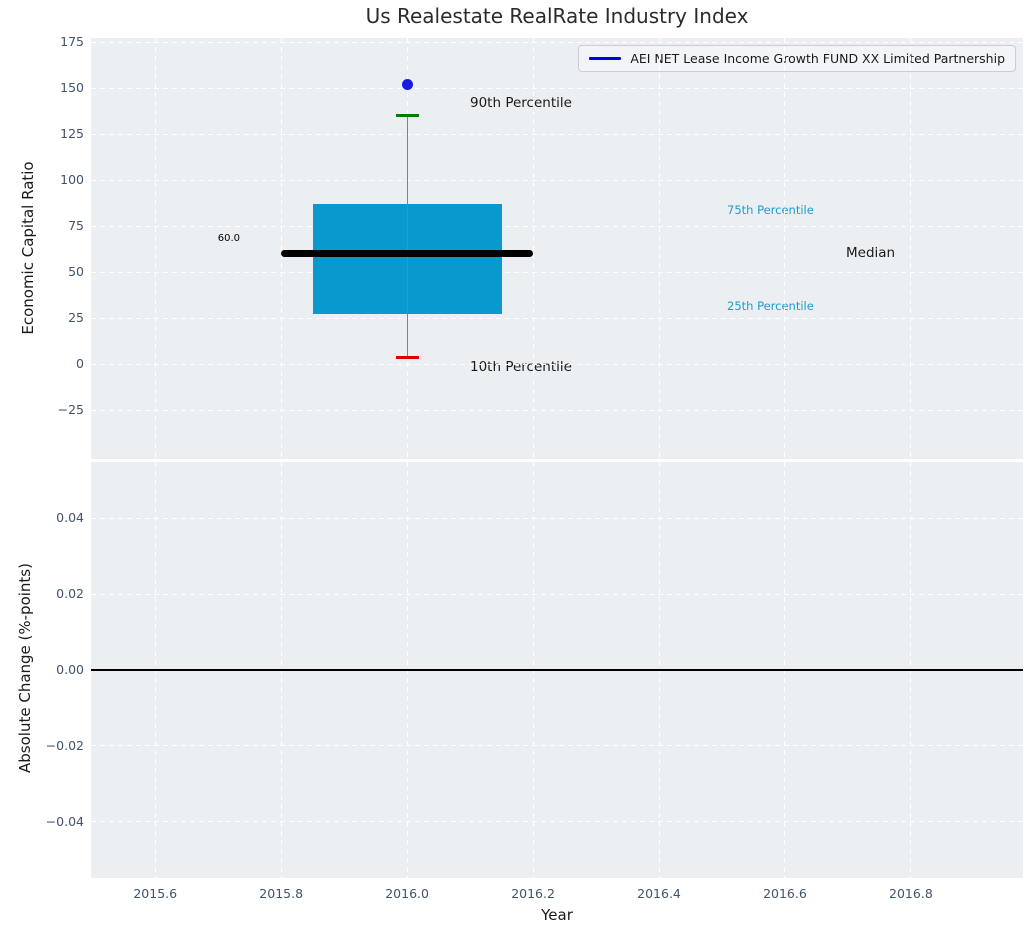 This screenshot has height=942, width=1034. I want to click on boxplot-10th-percentile-cap, so click(407, 358).